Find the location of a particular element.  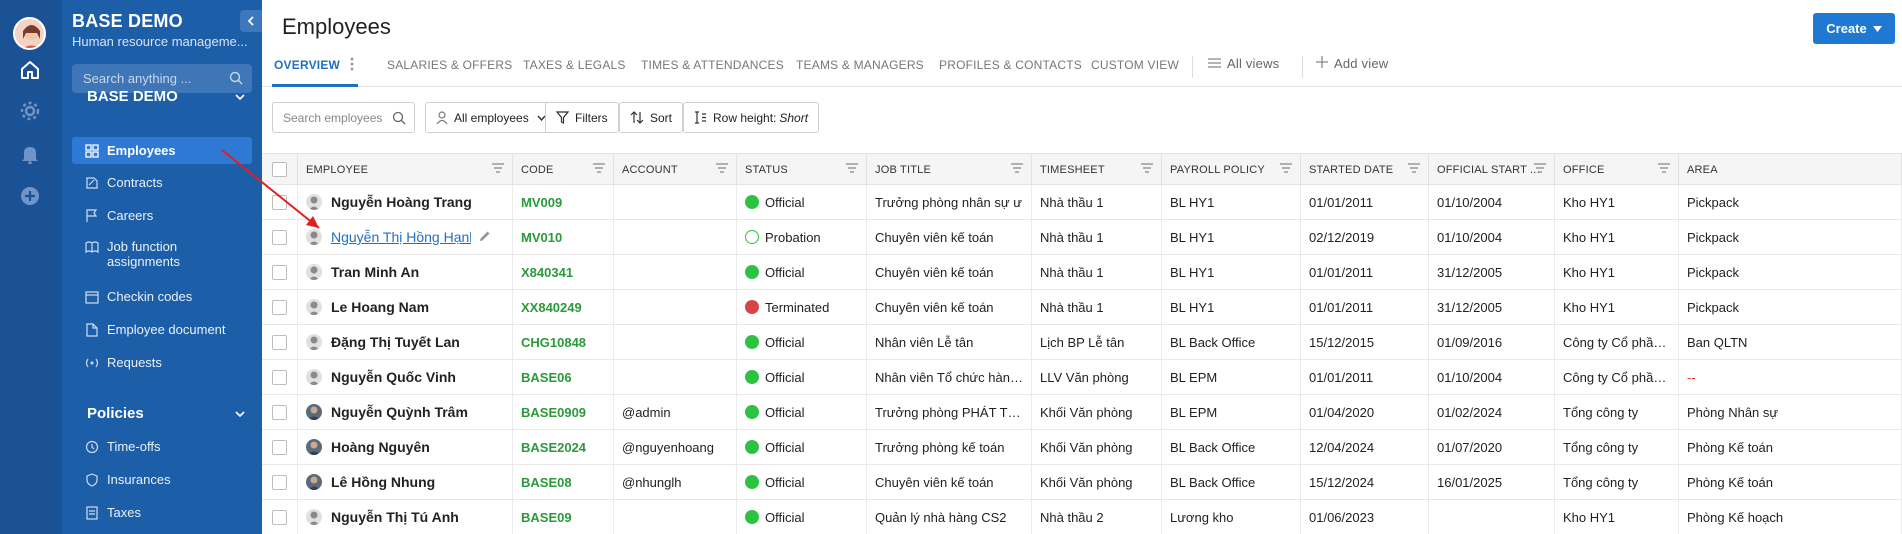

cell-employee: Hoàng Nguyên is located at coordinates (405, 447).